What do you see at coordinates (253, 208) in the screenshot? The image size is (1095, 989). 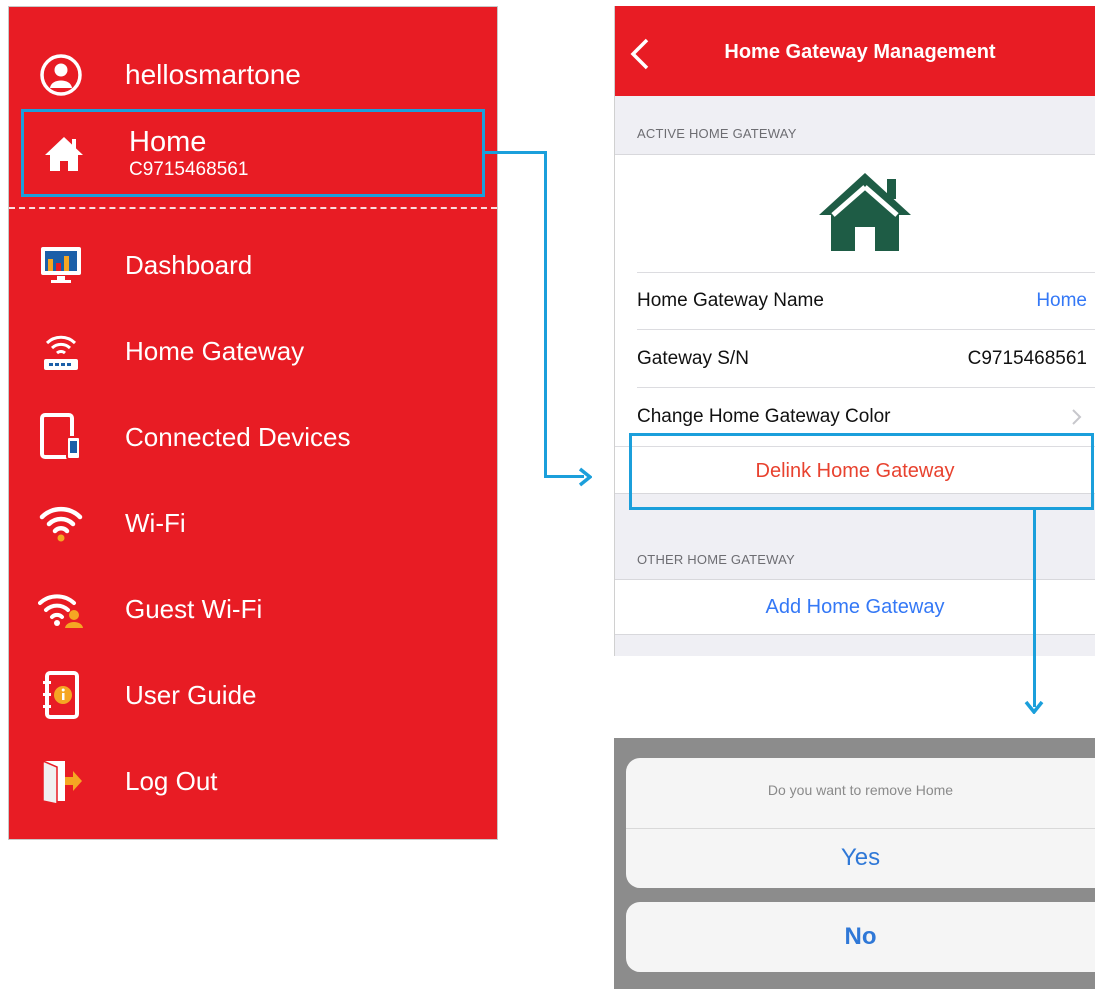 I see `menu-divider` at bounding box center [253, 208].